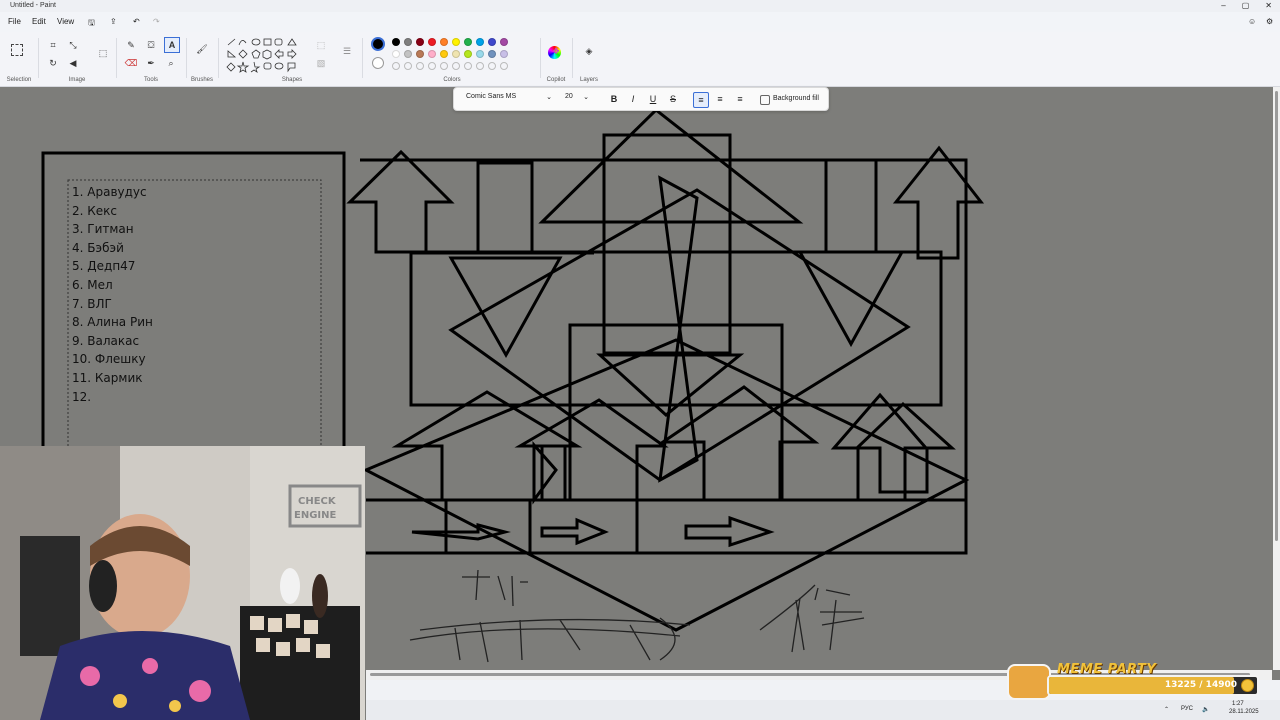 The width and height of the screenshot is (1280, 720). Describe the element at coordinates (765, 100) in the screenshot. I see `background-fill-checkbox` at that location.